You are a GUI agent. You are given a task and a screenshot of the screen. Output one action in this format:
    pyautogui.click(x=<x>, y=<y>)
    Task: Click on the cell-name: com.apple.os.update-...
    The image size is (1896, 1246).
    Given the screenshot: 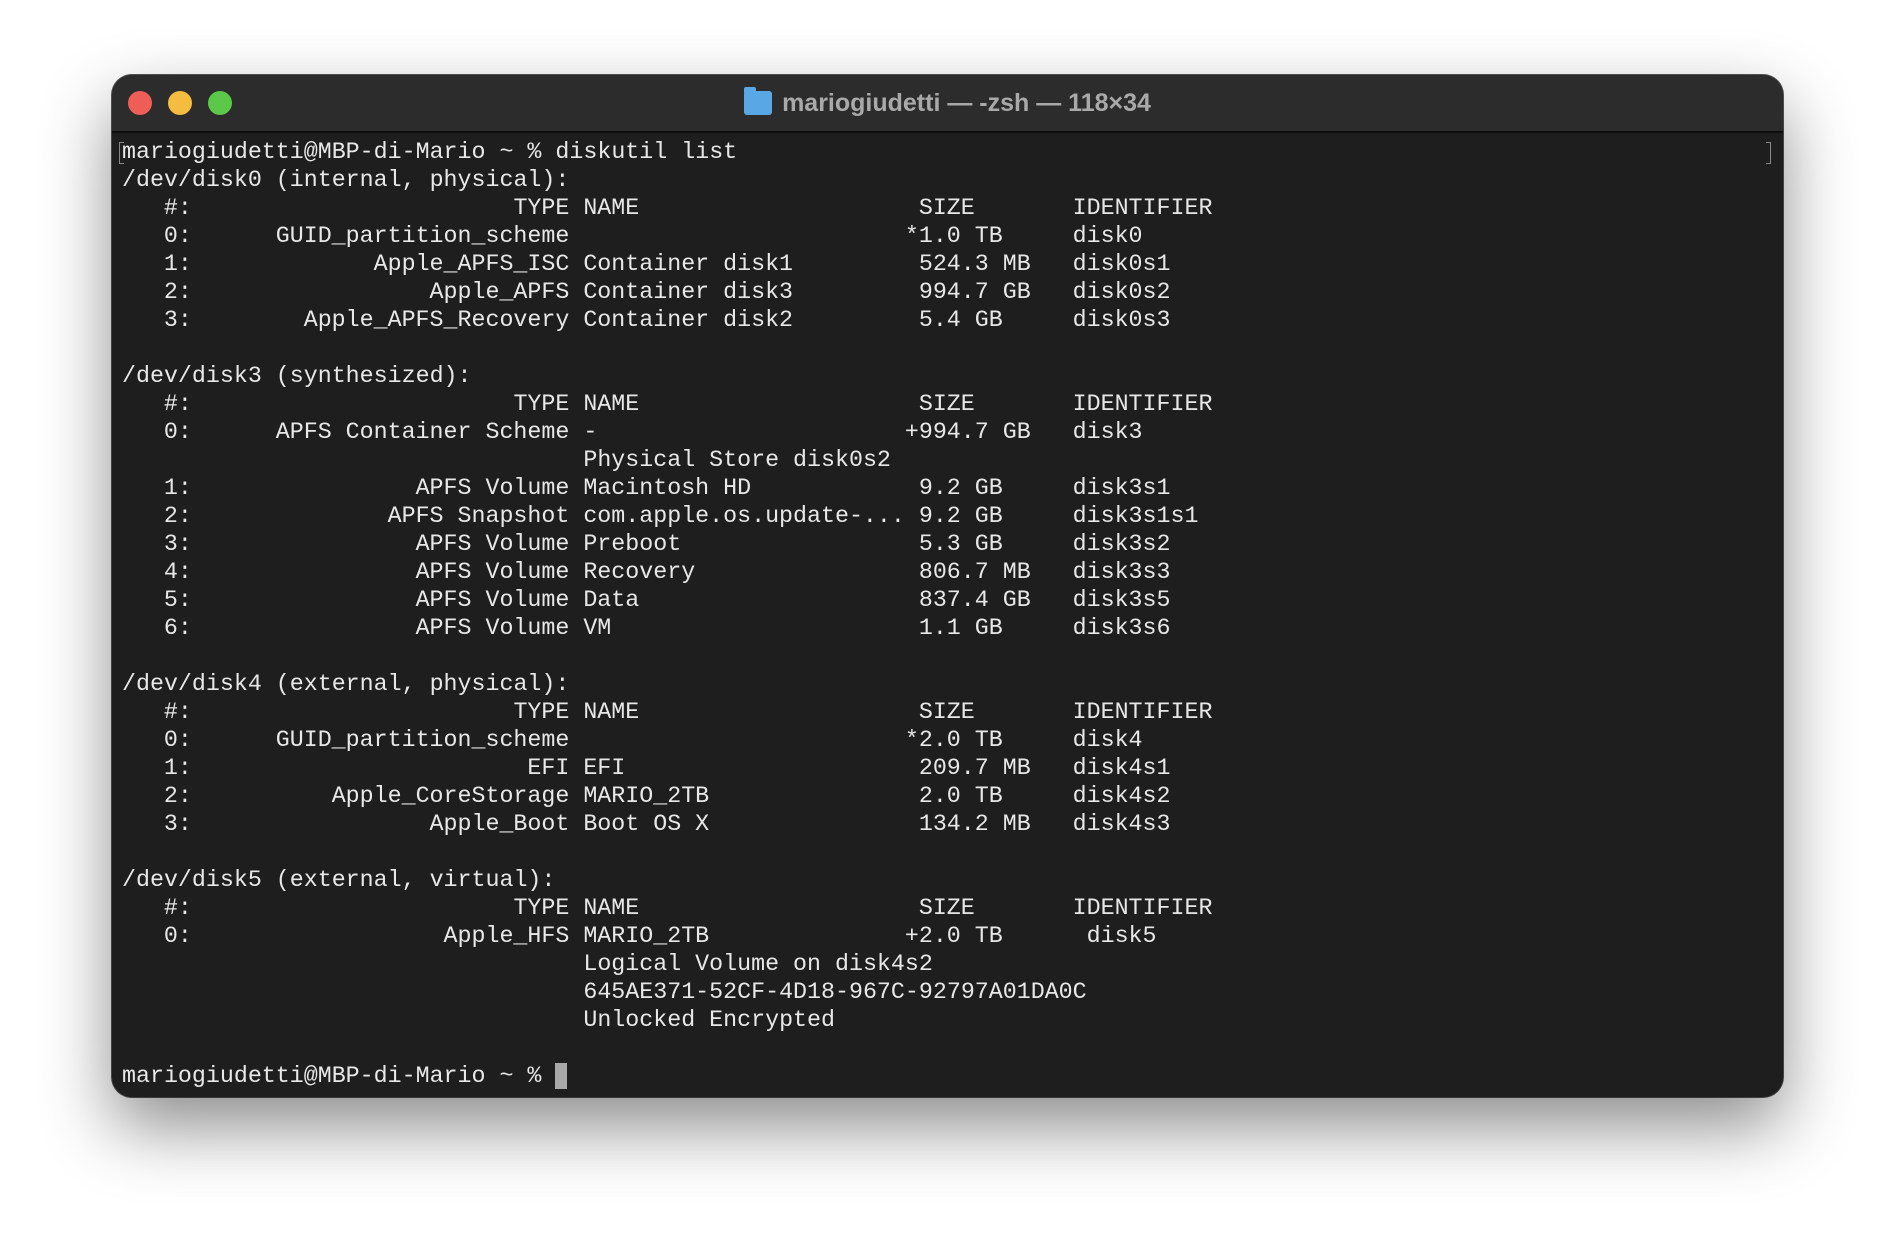 What is the action you would take?
    pyautogui.click(x=744, y=516)
    